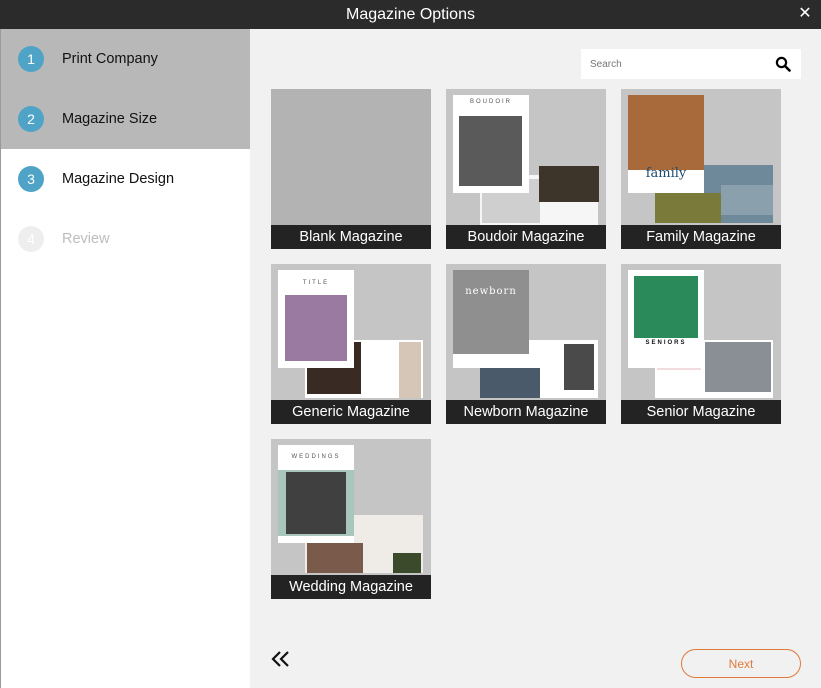  What do you see at coordinates (31, 59) in the screenshot?
I see `step-number-badge: 1` at bounding box center [31, 59].